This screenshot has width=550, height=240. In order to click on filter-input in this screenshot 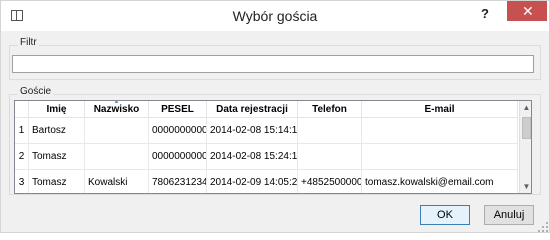, I will do `click(273, 64)`.